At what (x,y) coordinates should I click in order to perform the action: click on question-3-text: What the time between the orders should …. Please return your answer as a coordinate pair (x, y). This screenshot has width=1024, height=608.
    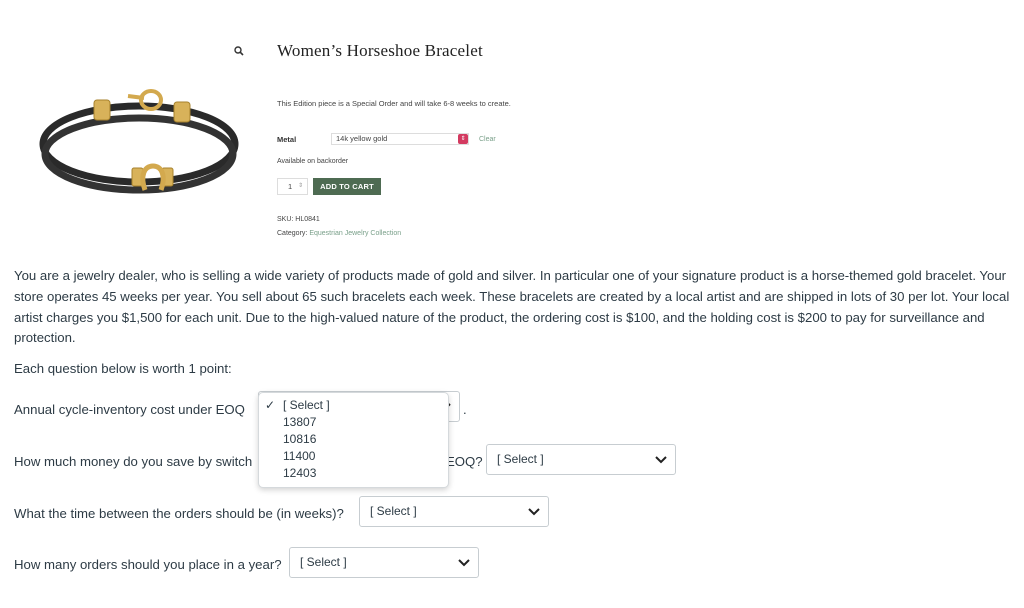
    Looking at the image, I should click on (179, 513).